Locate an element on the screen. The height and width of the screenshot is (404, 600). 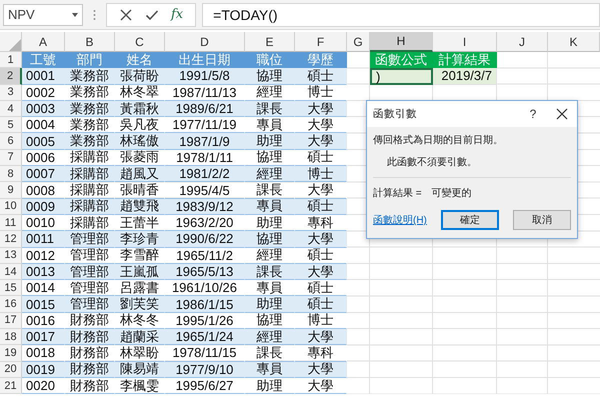
column-heading: 職位 is located at coordinates (270, 60).